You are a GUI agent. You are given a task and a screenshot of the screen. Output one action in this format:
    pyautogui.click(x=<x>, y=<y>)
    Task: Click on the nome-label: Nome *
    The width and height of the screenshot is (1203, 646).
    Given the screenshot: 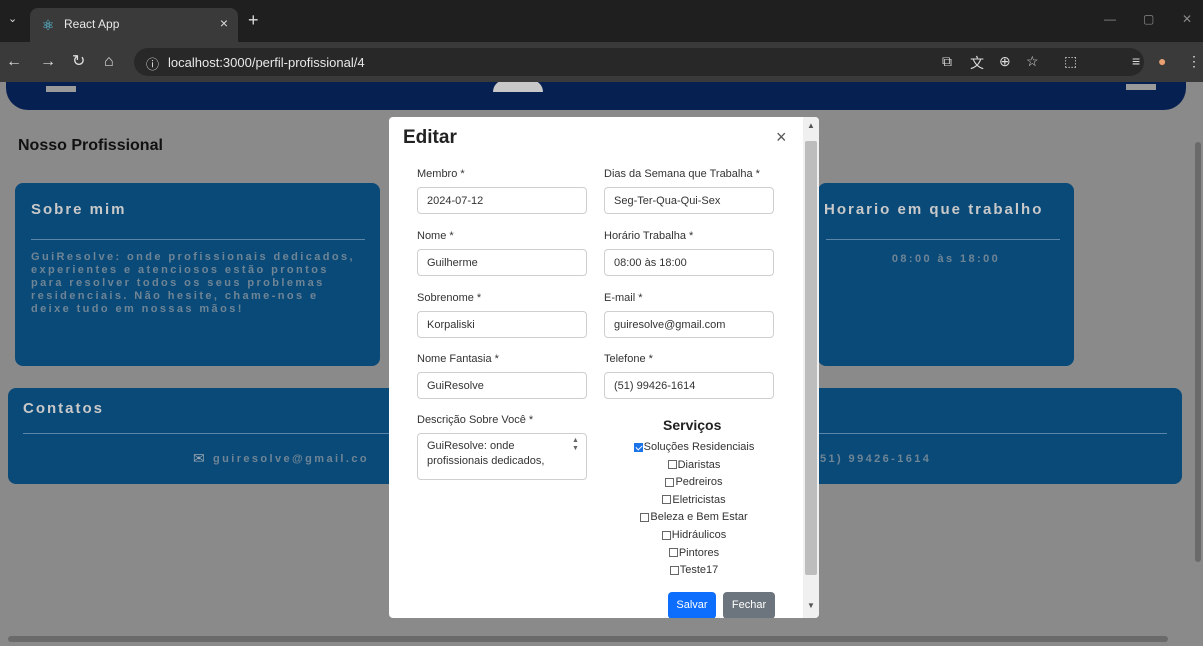 What is the action you would take?
    pyautogui.click(x=435, y=236)
    